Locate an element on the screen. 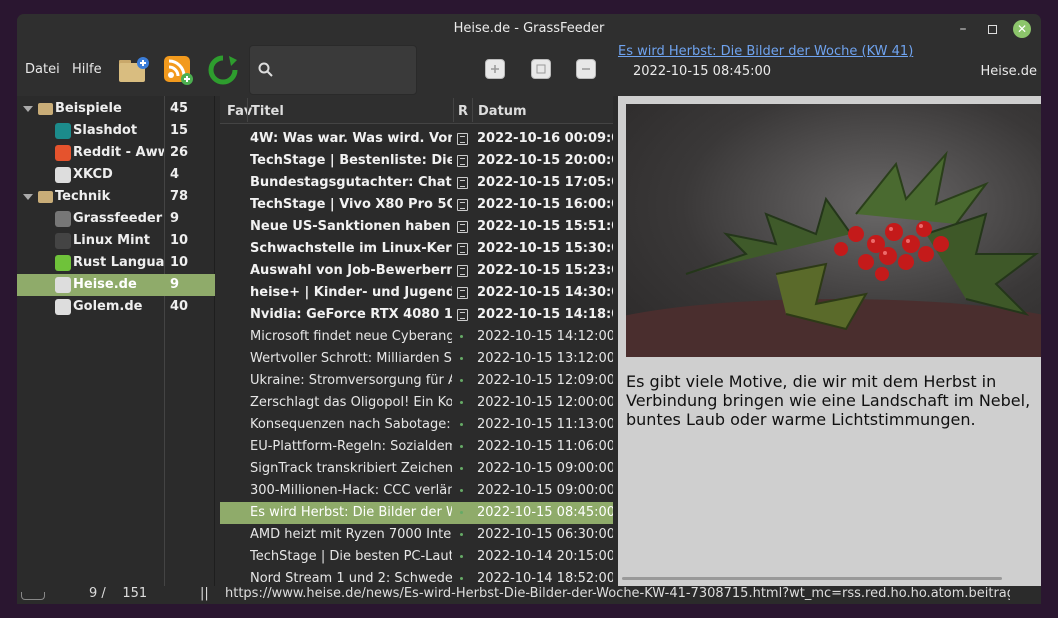 This screenshot has width=1058, height=618. menu-hilfe: Hilfe is located at coordinates (87, 69).